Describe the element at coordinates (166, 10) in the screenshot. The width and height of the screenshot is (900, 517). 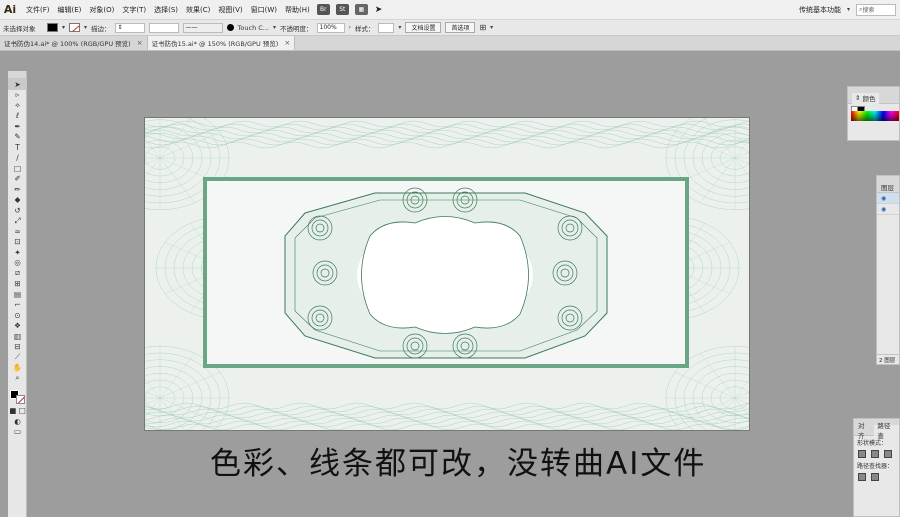
I see `menu-select: 选择(S)` at that location.